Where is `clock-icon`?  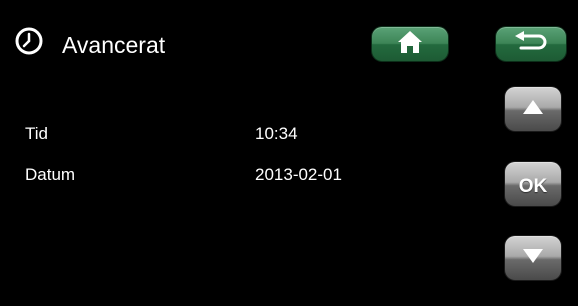
clock-icon is located at coordinates (29, 41).